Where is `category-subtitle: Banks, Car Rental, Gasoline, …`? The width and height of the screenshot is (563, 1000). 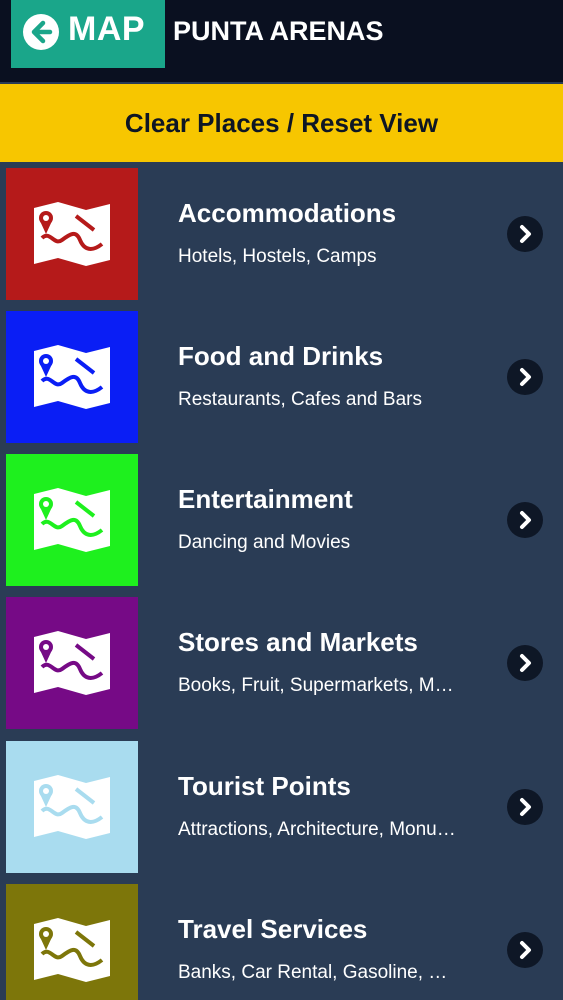
category-subtitle: Banks, Car Rental, Gasoline, … is located at coordinates (313, 972).